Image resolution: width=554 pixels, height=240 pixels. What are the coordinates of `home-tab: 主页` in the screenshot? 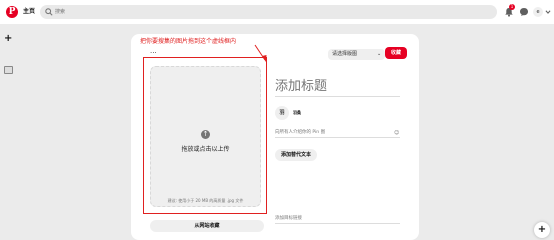 It's located at (29, 12).